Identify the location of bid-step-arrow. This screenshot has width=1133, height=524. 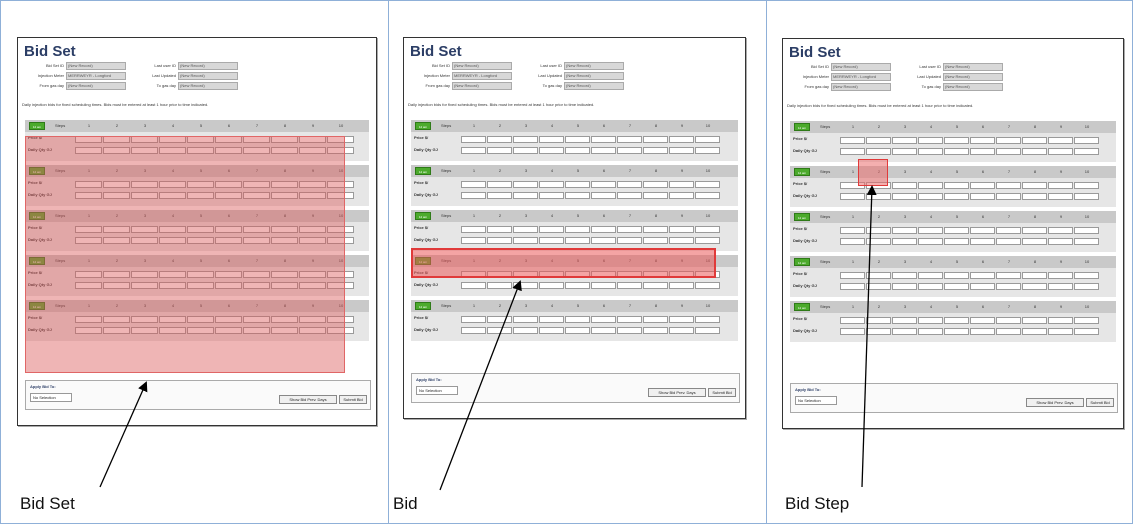
(869, 336).